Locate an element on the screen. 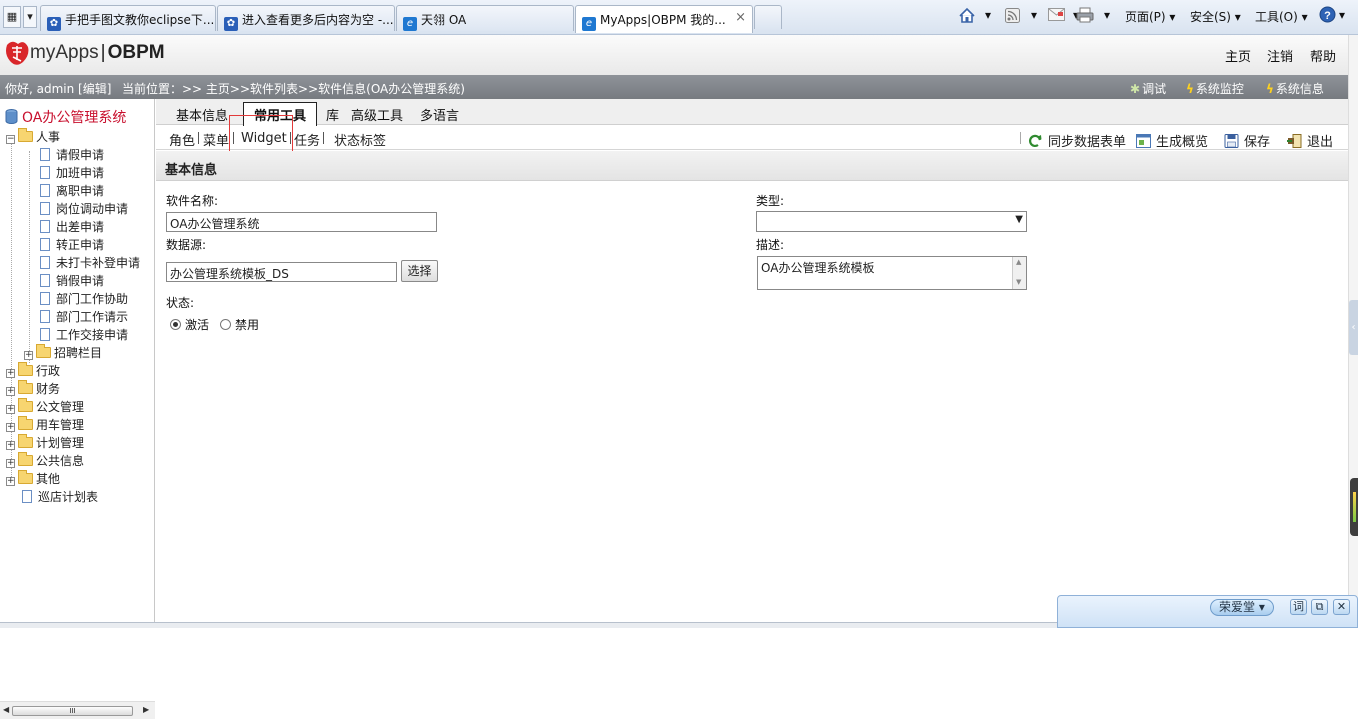 Image resolution: width=1358 pixels, height=719 pixels. quick-tabs-icon: ▦ is located at coordinates (12, 17).